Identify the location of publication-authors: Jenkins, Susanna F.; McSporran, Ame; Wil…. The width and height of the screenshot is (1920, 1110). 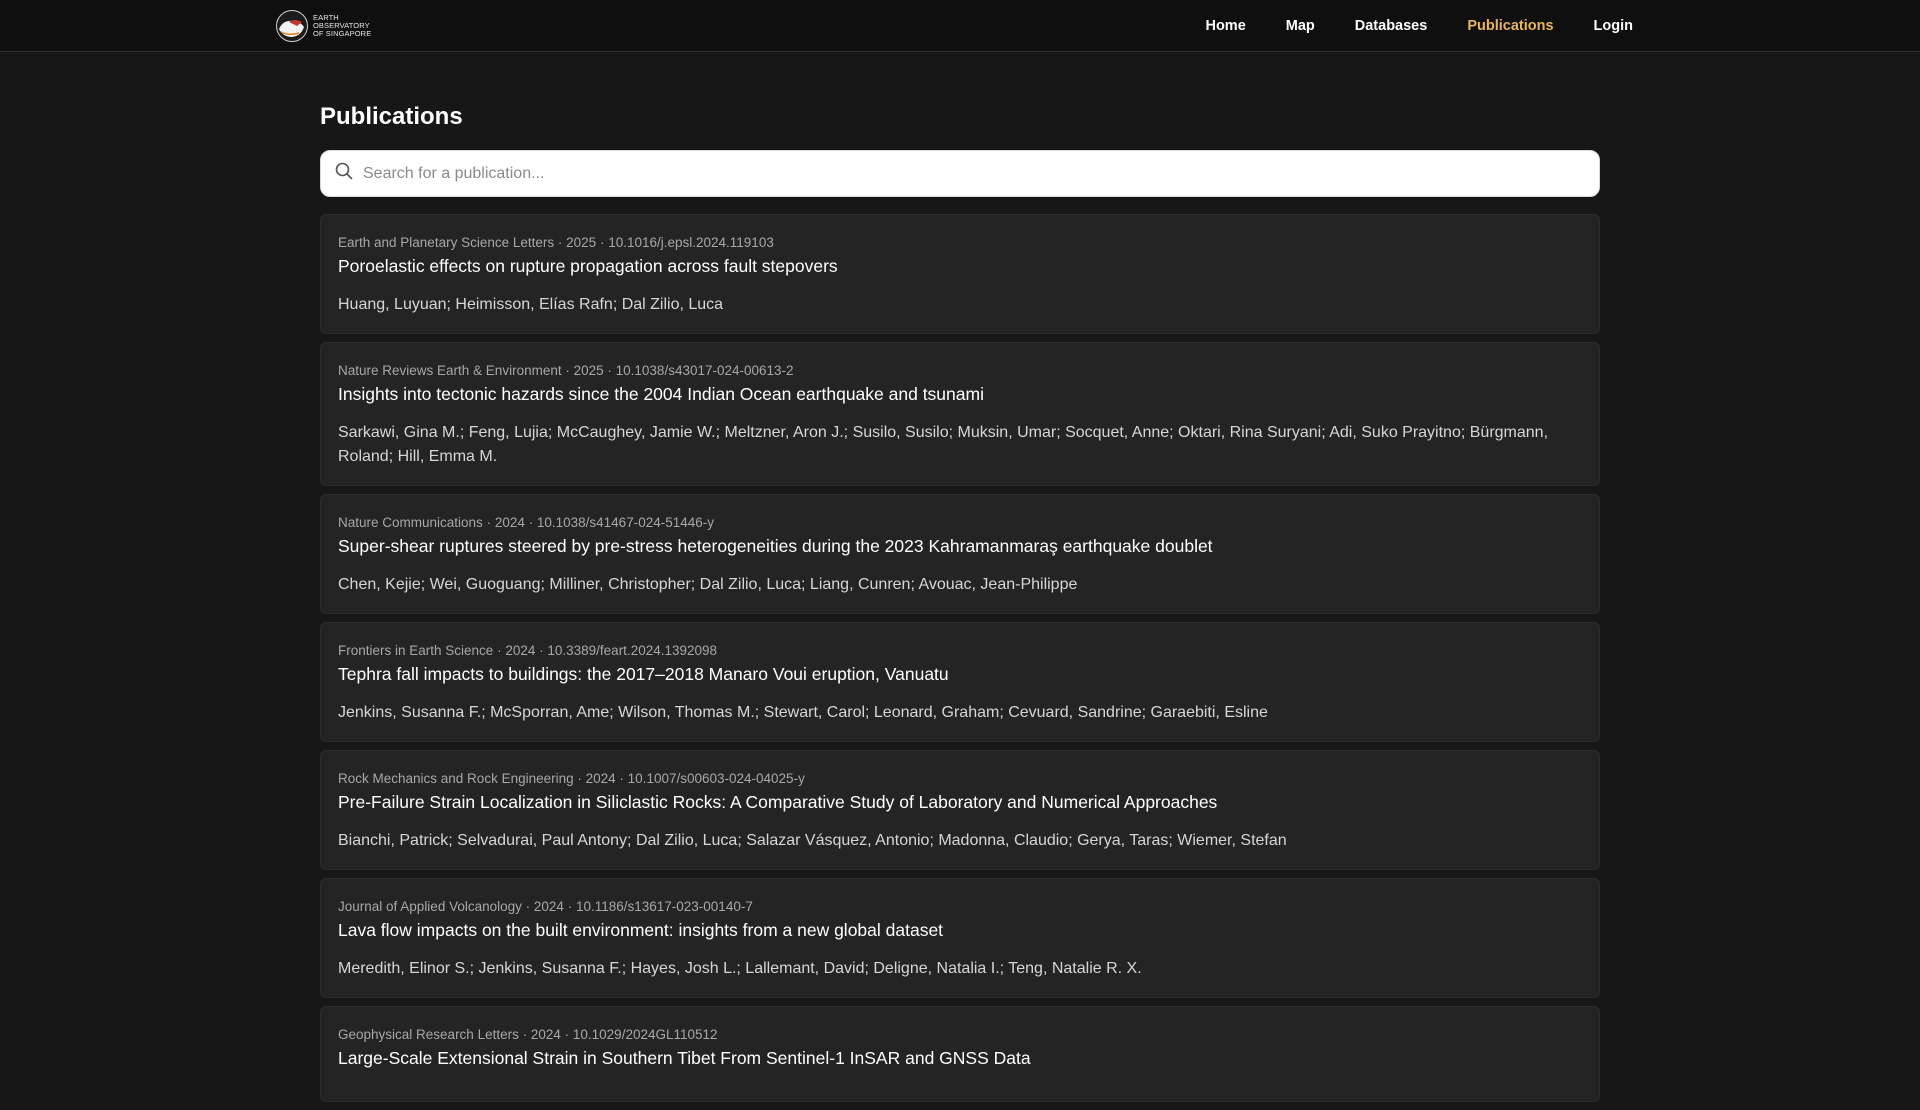
(803, 712).